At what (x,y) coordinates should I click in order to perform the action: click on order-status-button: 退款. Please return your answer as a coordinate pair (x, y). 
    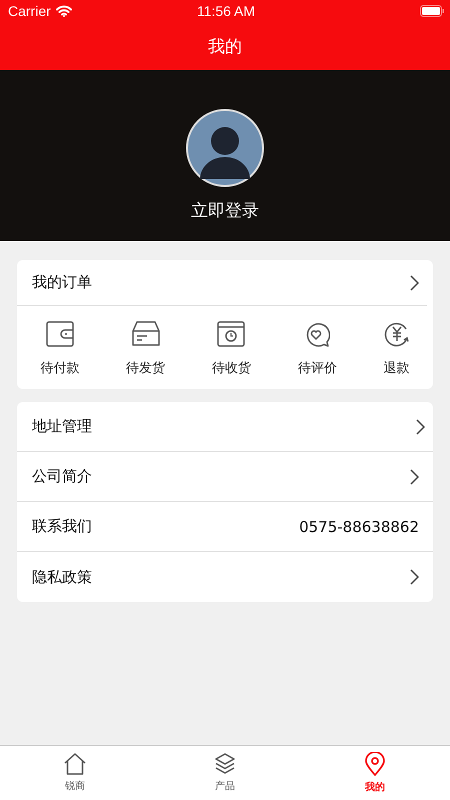
    Looking at the image, I should click on (397, 349).